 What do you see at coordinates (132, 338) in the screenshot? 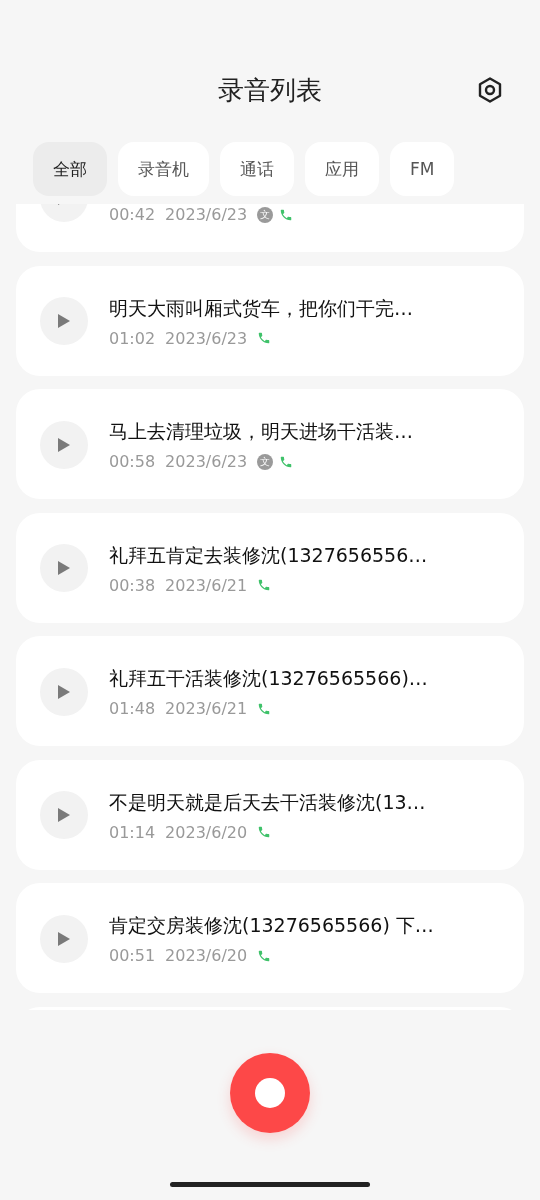
I see `recording-duration: 01:02` at bounding box center [132, 338].